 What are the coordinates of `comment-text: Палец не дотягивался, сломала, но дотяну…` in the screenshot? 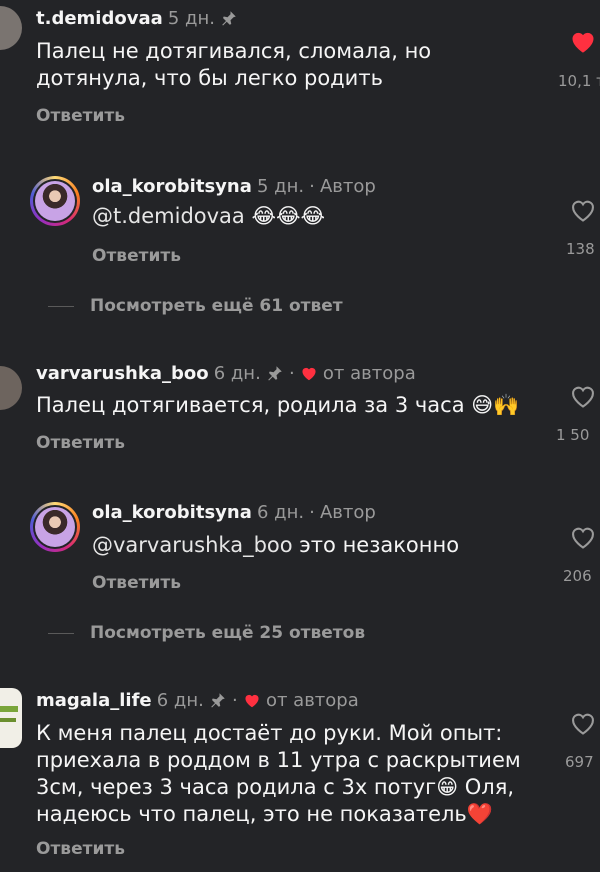 It's located at (234, 64).